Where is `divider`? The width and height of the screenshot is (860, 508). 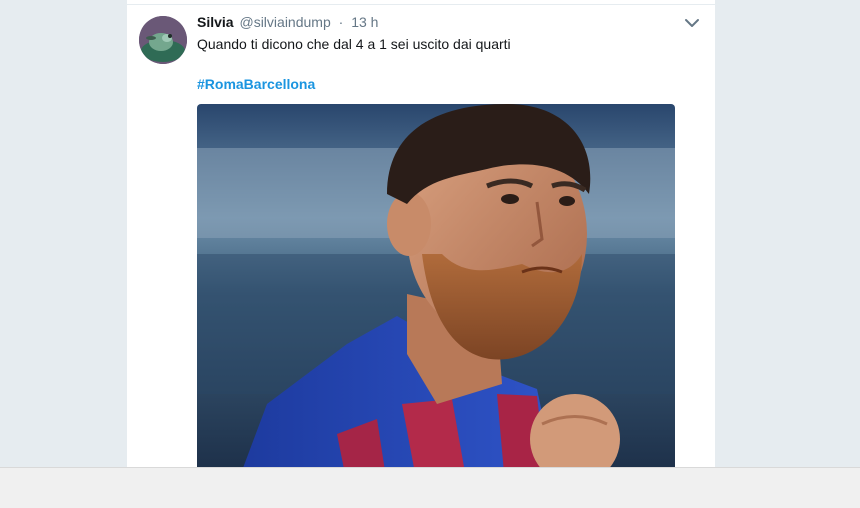 divider is located at coordinates (421, 4).